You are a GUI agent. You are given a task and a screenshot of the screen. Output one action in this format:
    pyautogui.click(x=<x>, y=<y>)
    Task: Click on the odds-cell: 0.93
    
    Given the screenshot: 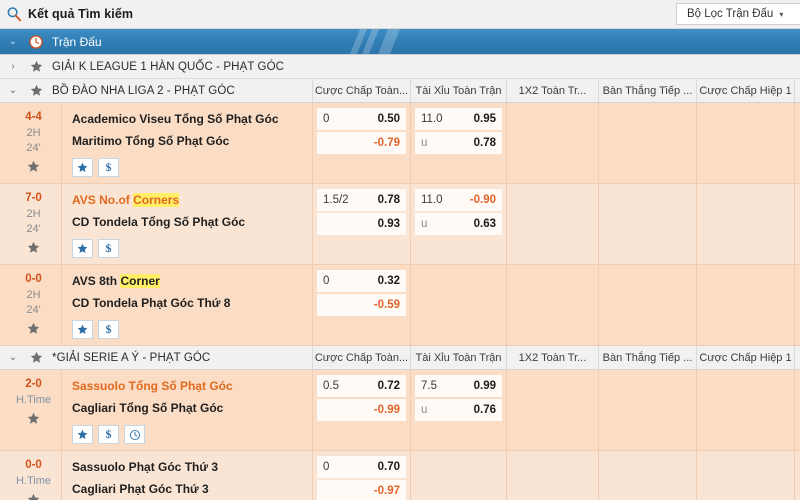 What is the action you would take?
    pyautogui.click(x=361, y=224)
    